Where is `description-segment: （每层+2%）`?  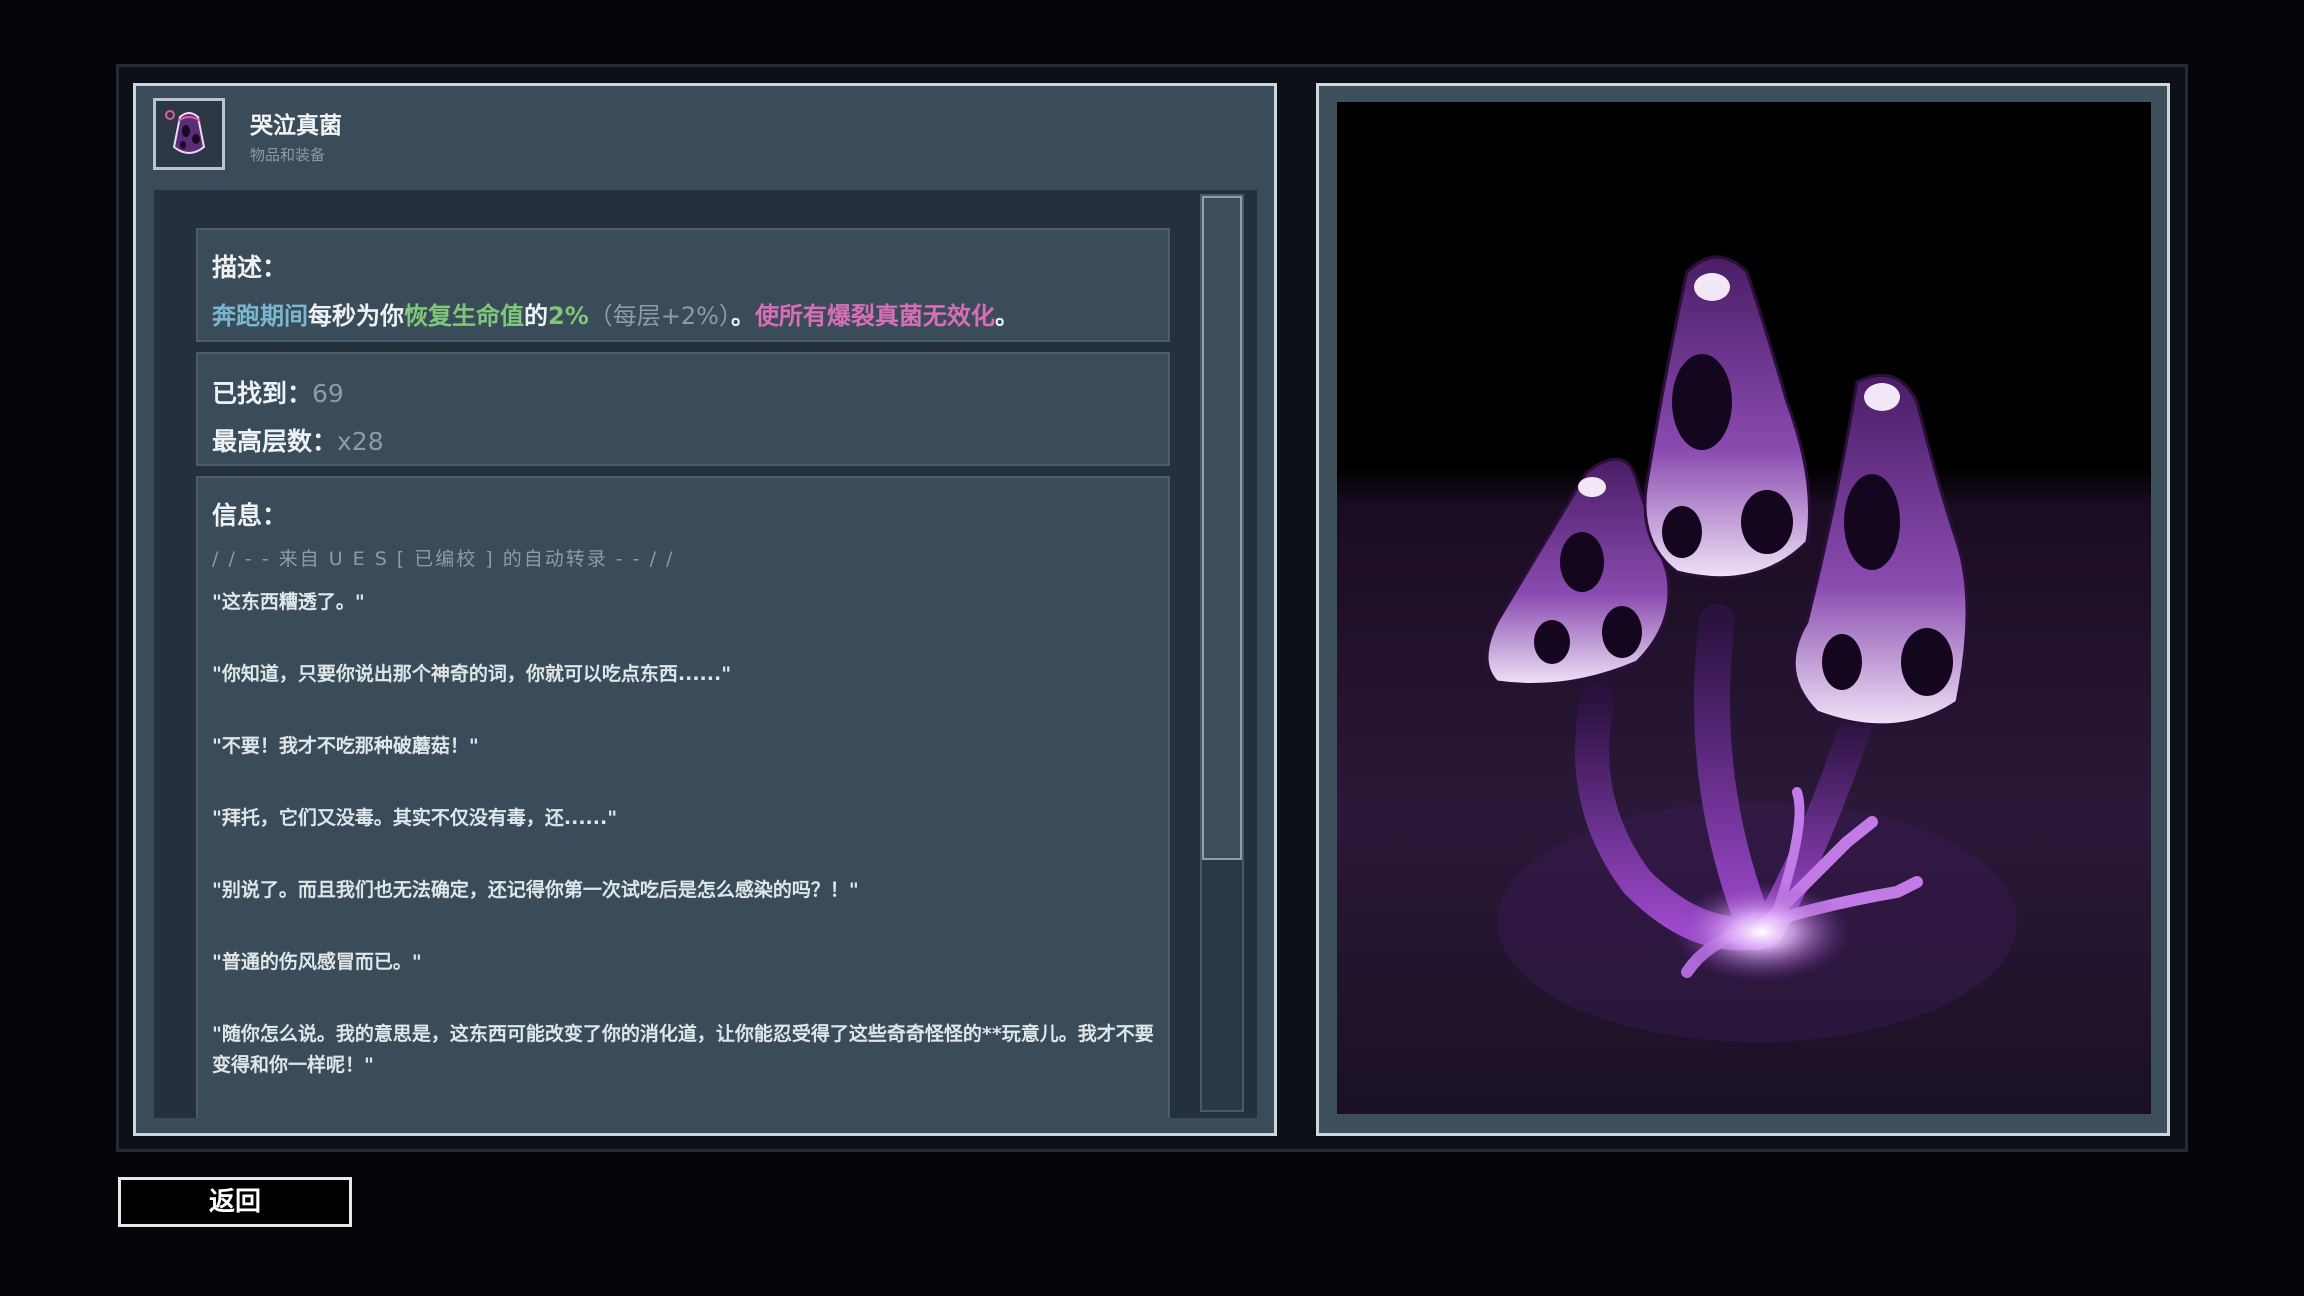
description-segment: （每层+2%） is located at coordinates (659, 316).